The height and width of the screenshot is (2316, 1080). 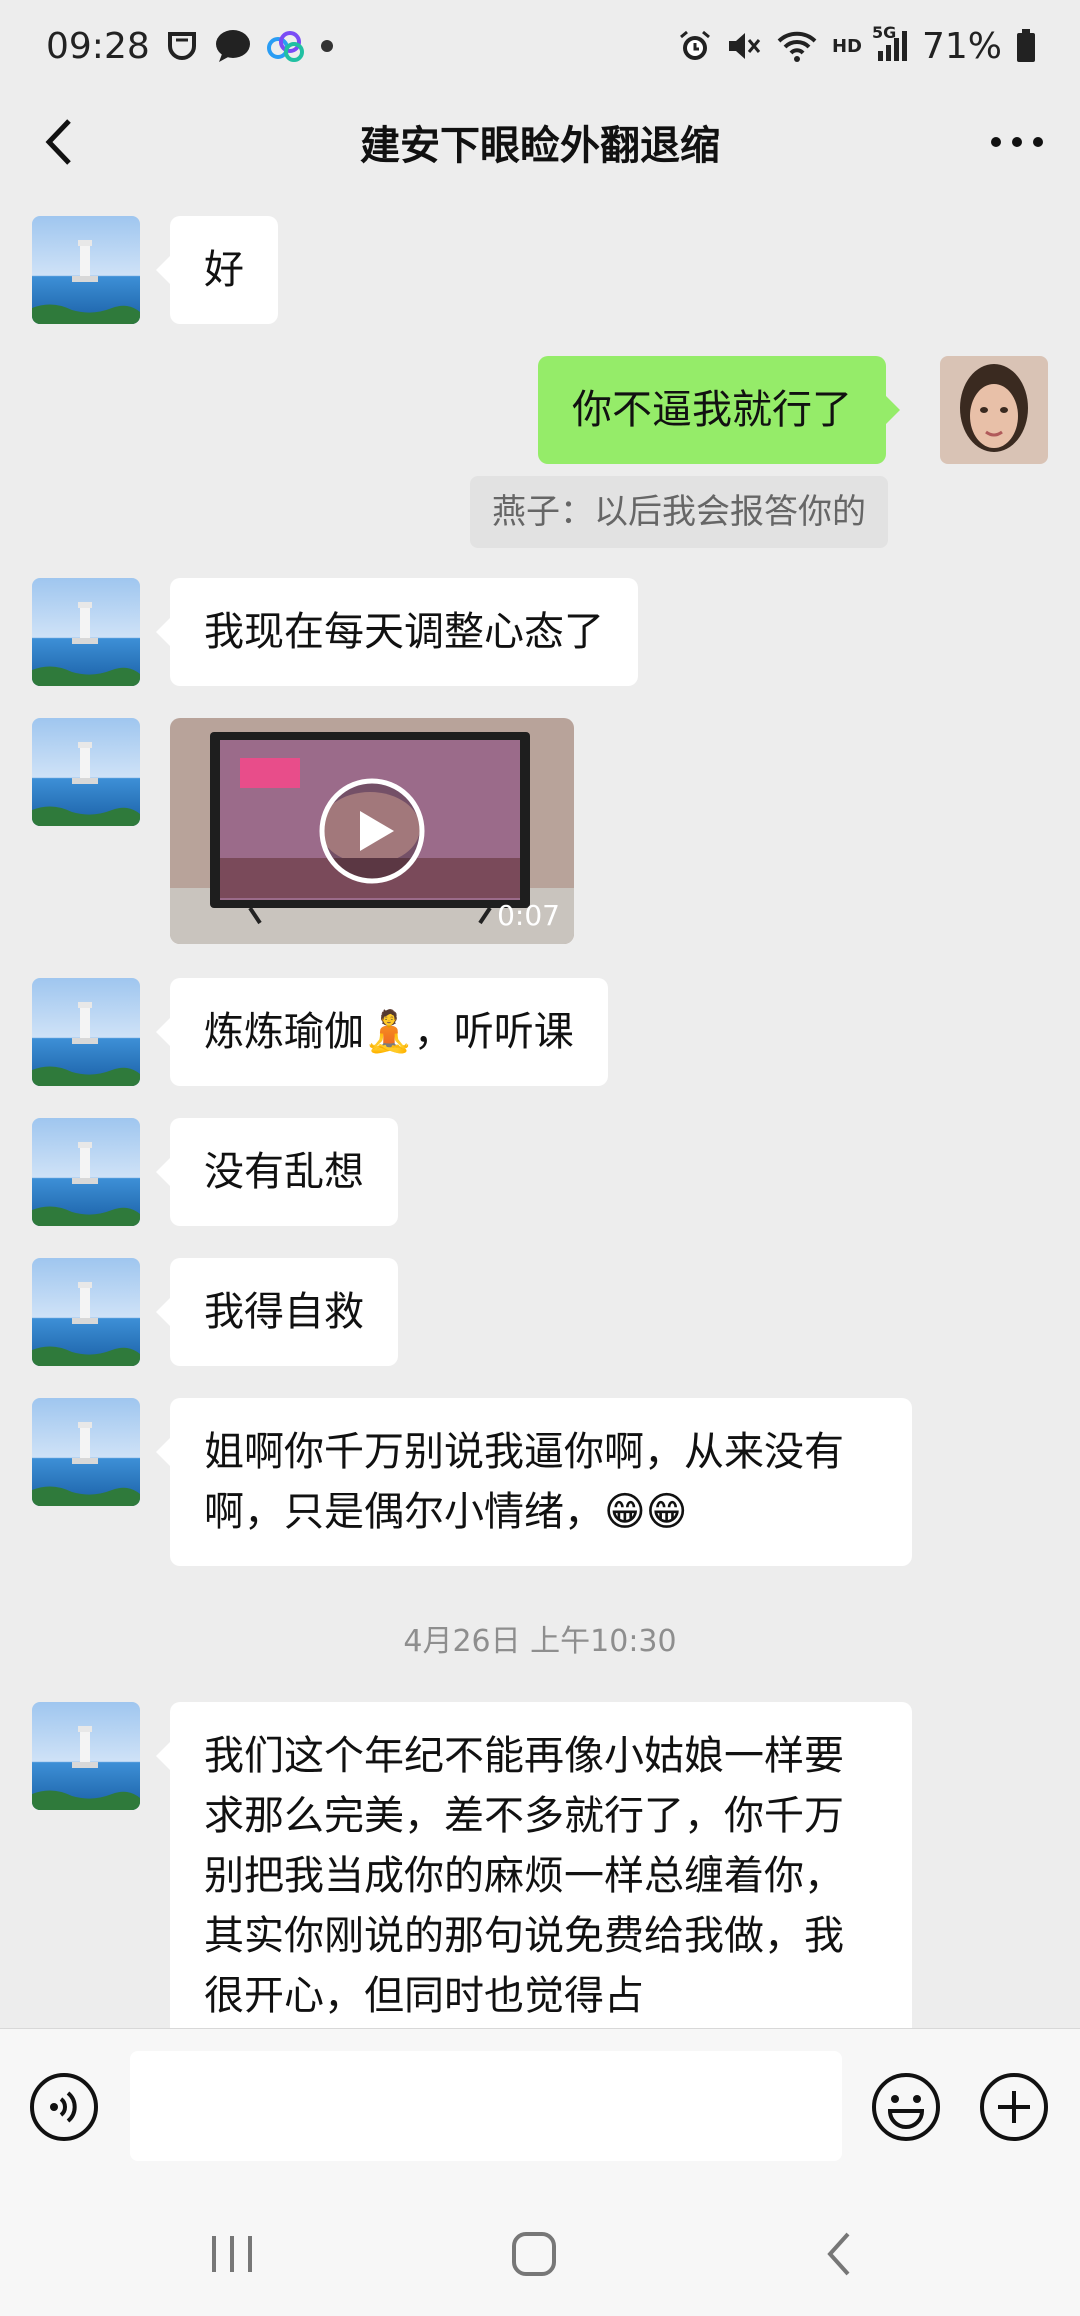 What do you see at coordinates (327, 46) in the screenshot?
I see `dot-icon` at bounding box center [327, 46].